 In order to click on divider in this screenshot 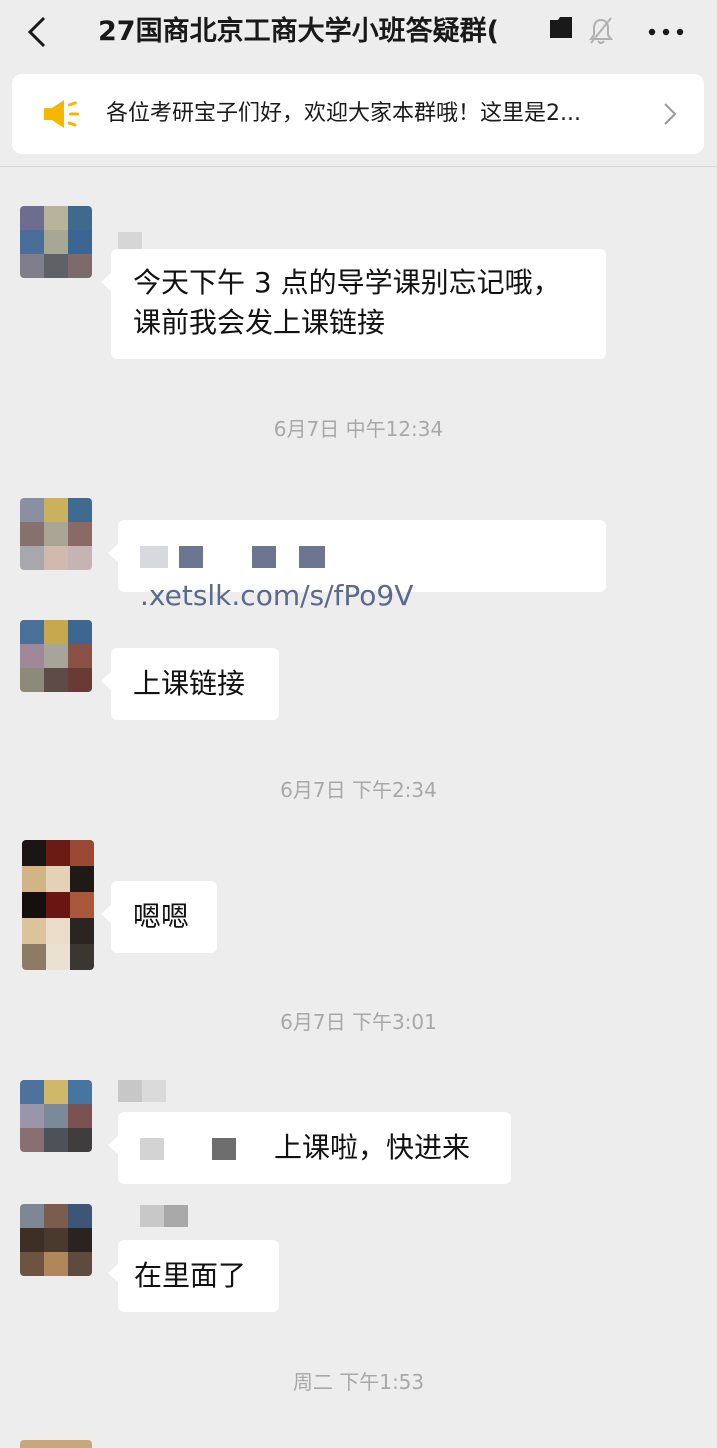, I will do `click(358, 166)`.